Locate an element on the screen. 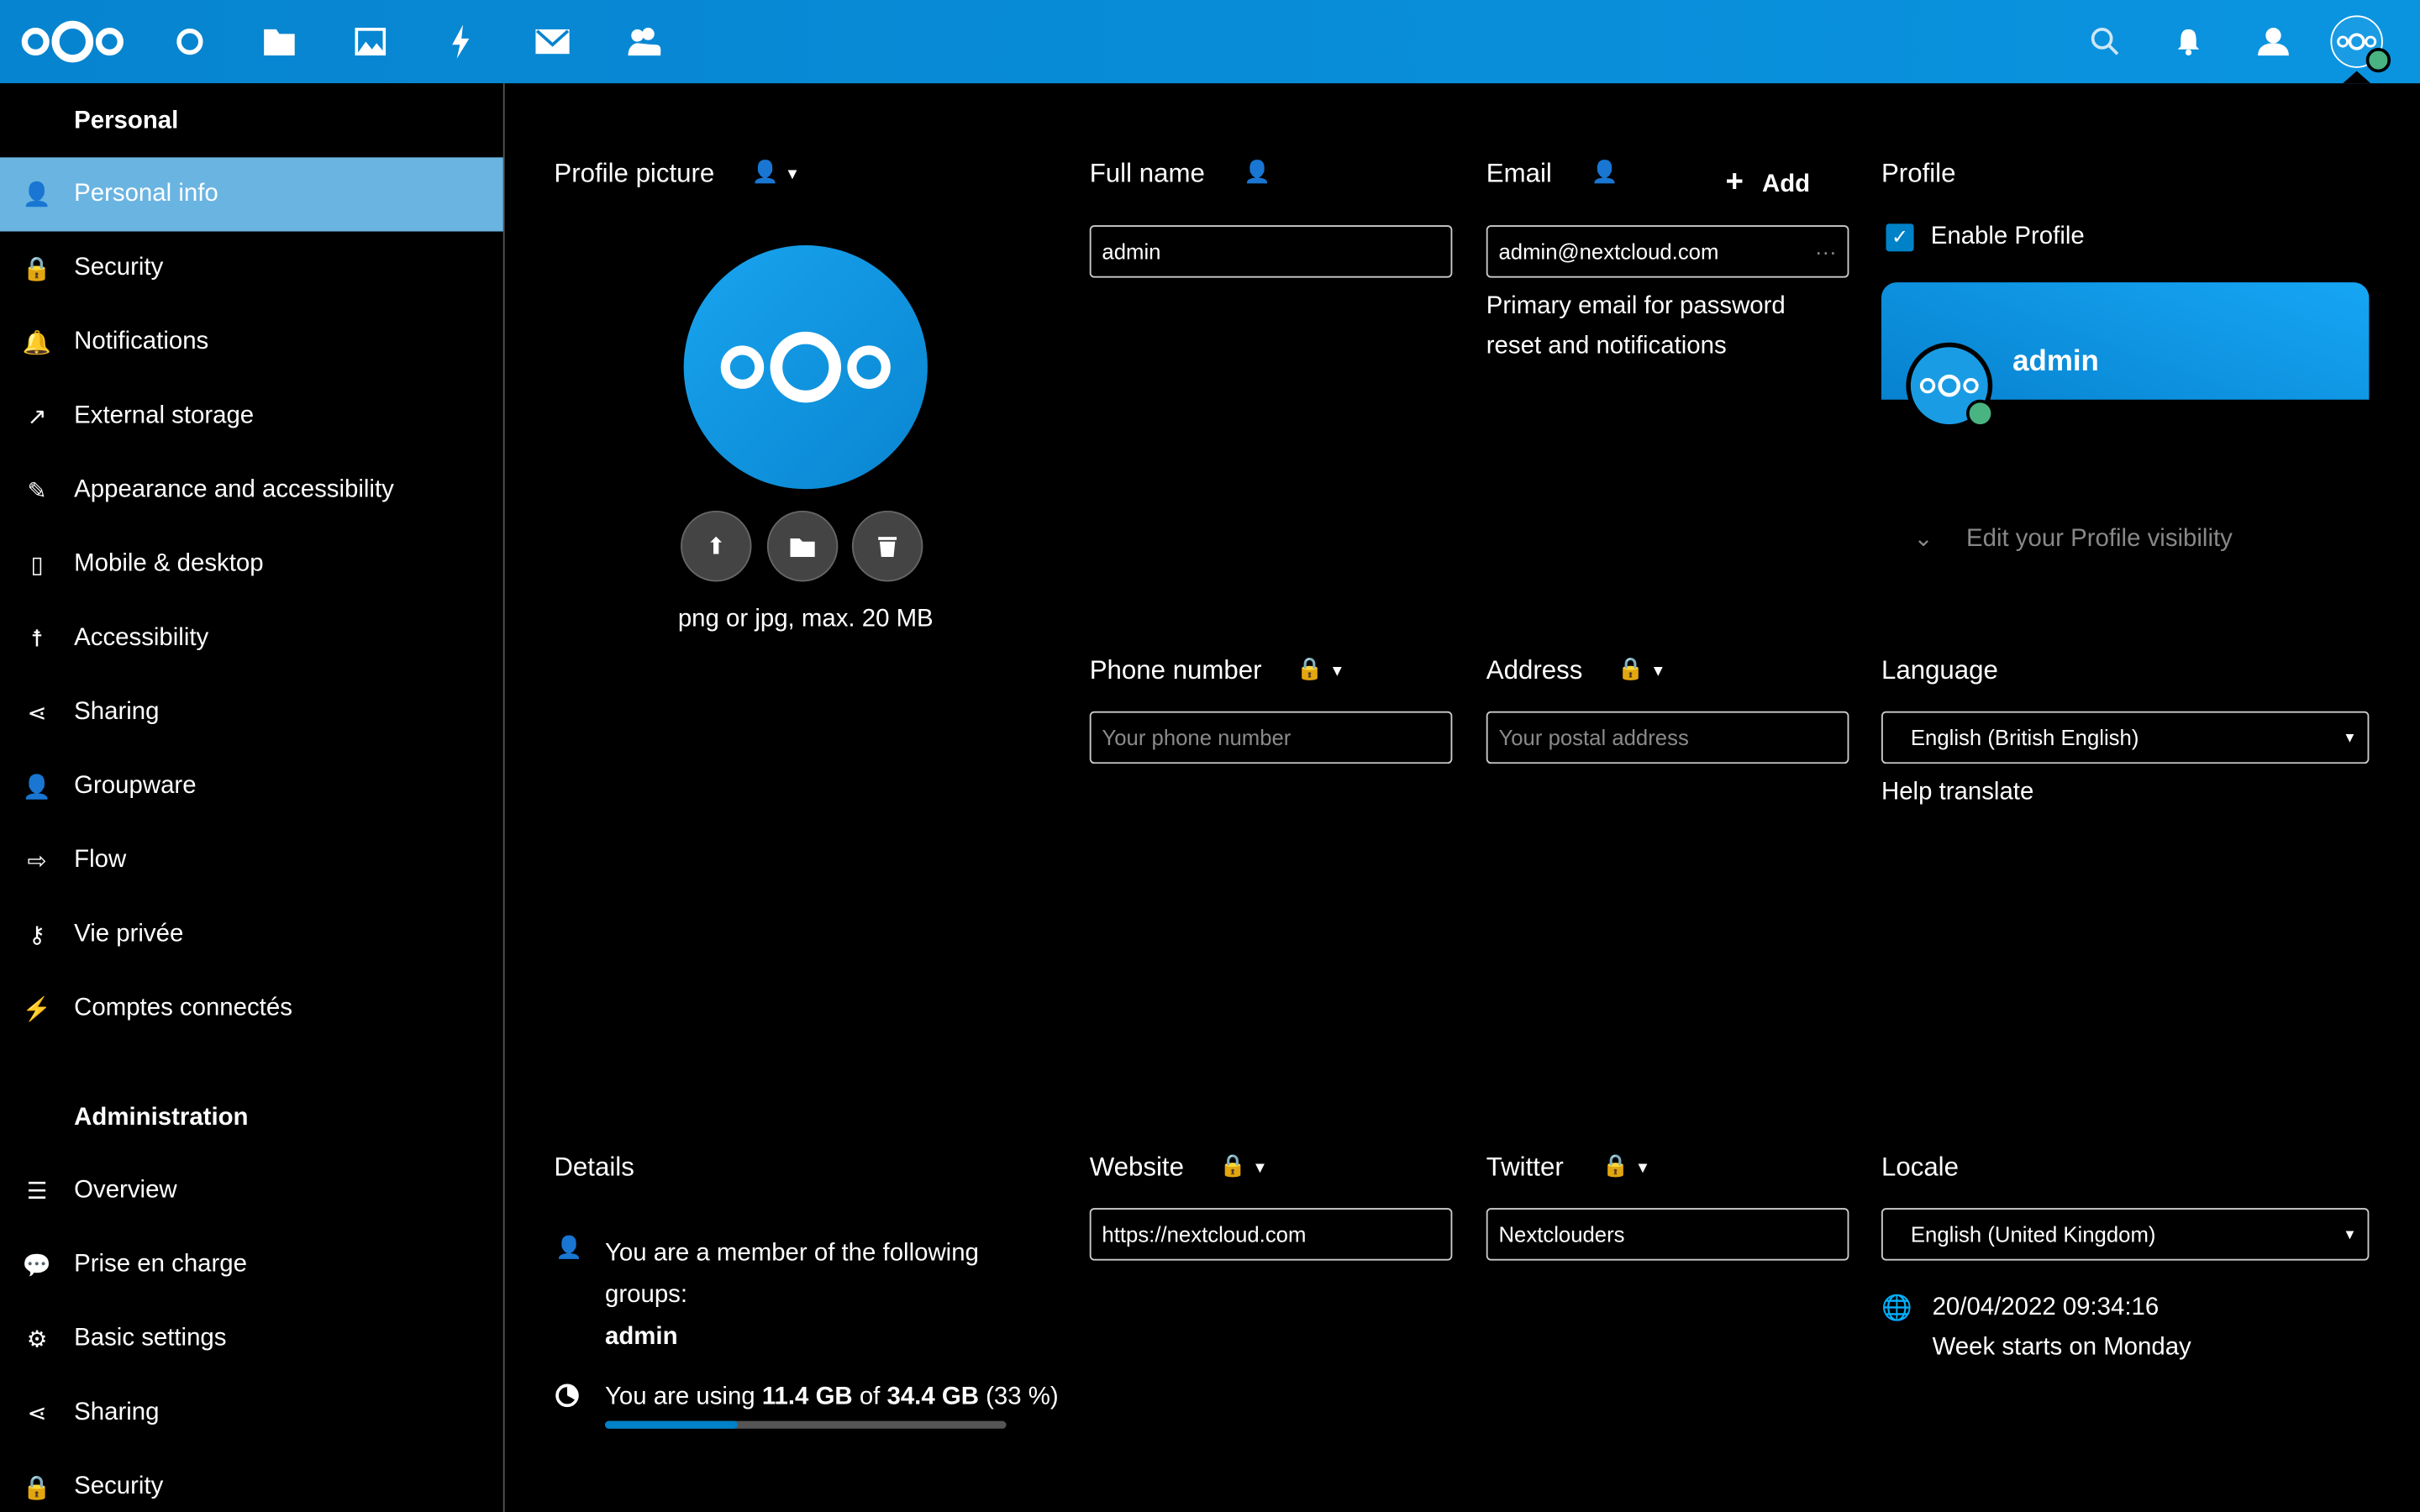 The image size is (2420, 1512). email-label: Email is located at coordinates (1519, 174).